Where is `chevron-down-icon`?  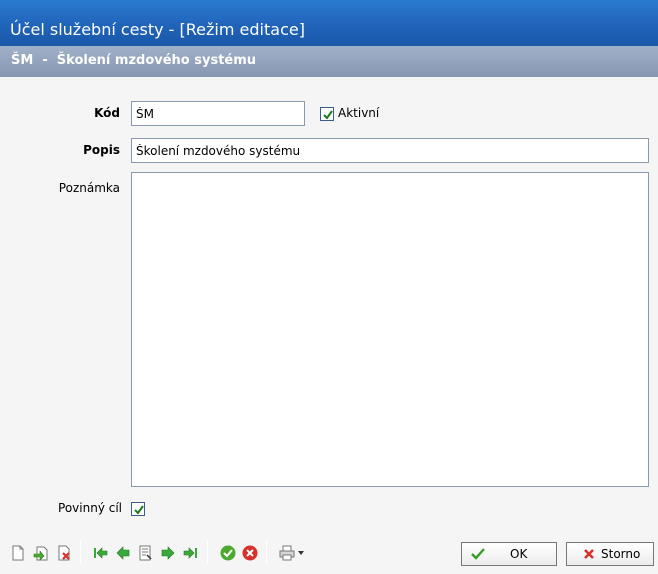
chevron-down-icon is located at coordinates (301, 553).